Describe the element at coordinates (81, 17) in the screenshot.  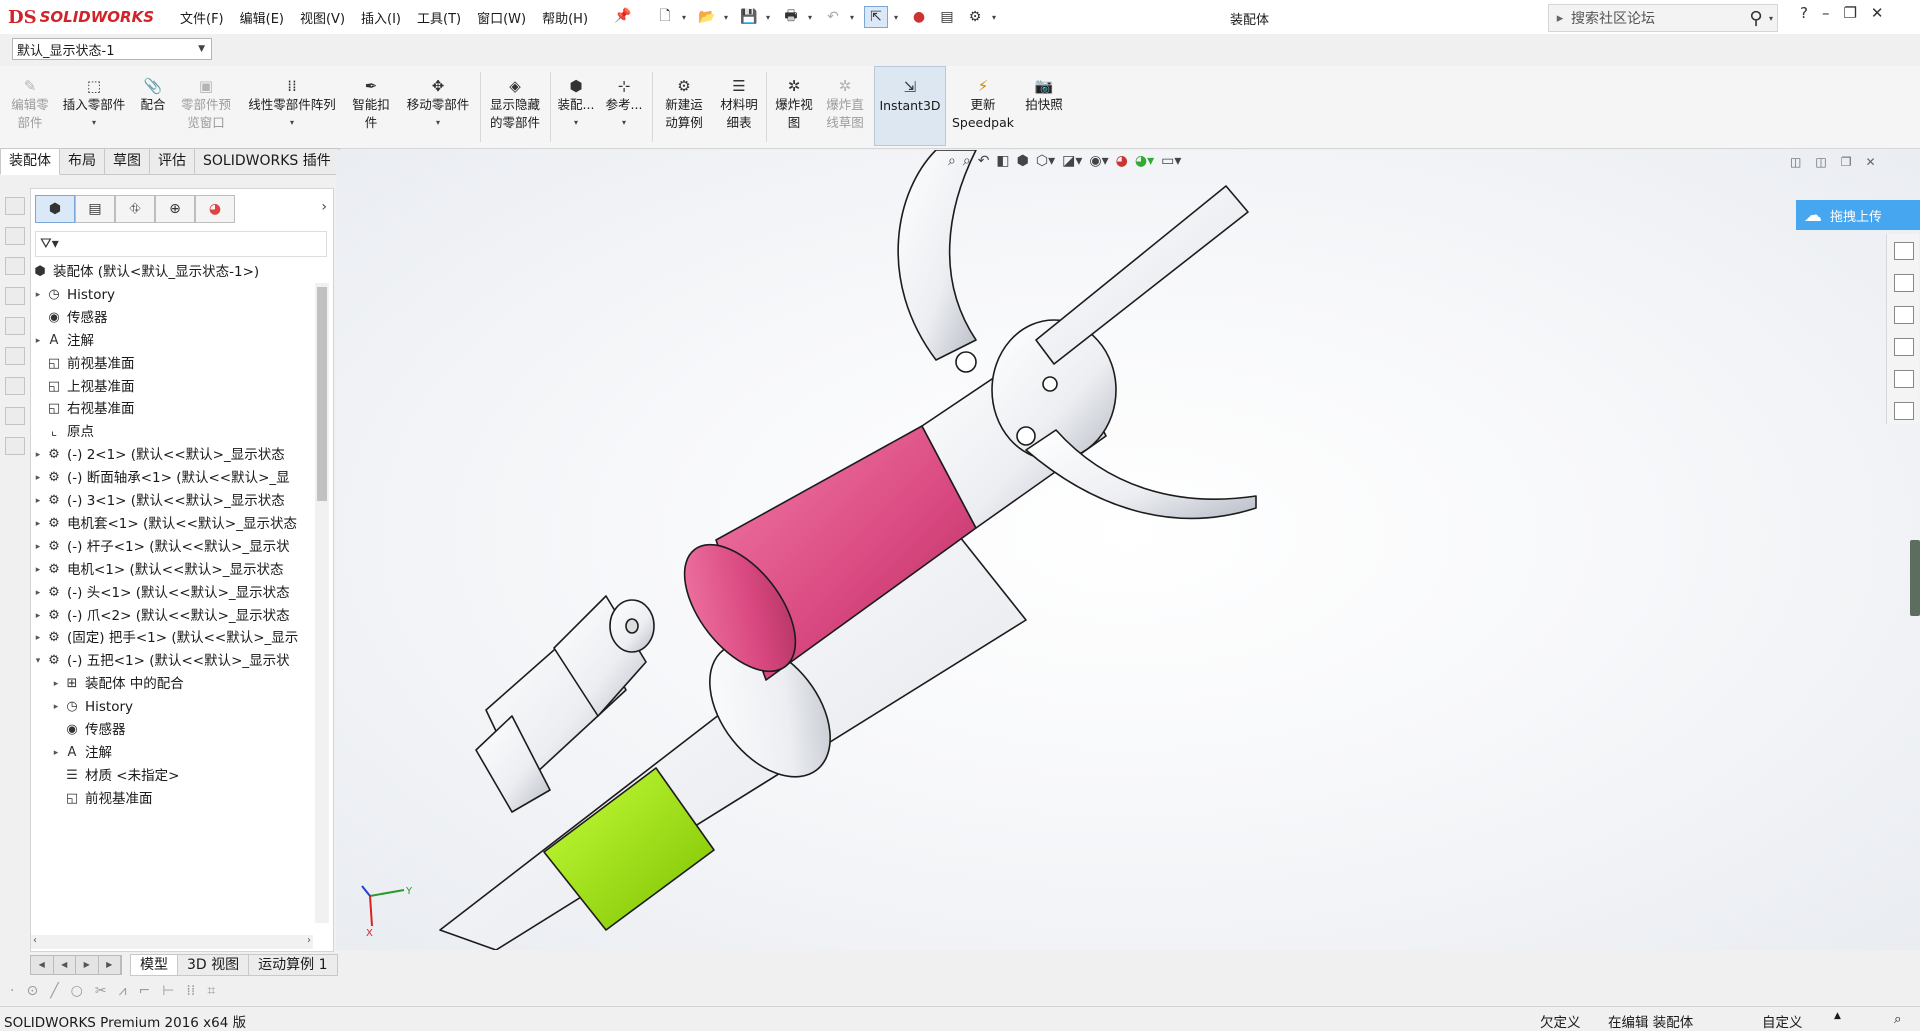
I see `solidworks-logo: DS SOLIDWORKS` at that location.